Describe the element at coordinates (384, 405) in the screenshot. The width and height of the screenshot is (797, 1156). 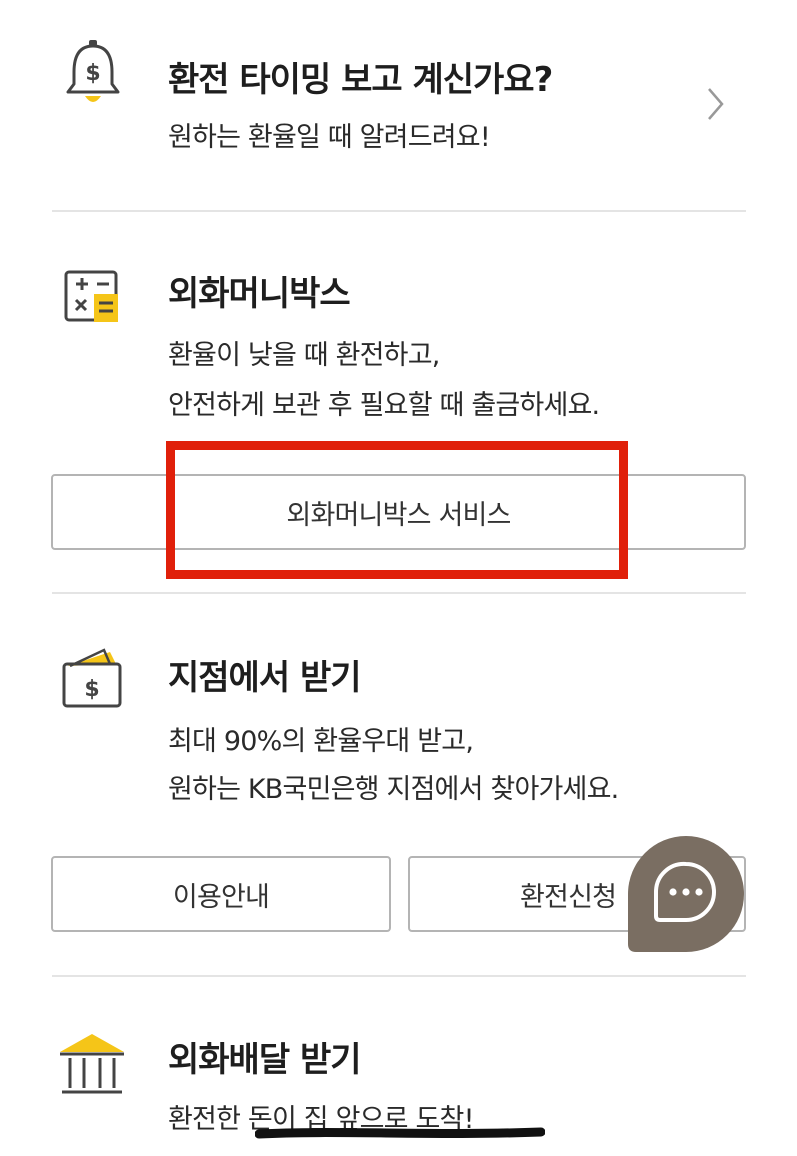
I see `moneybox-desc-line2: 안전하게 보관 후 필요할 때 출금하세요.` at that location.